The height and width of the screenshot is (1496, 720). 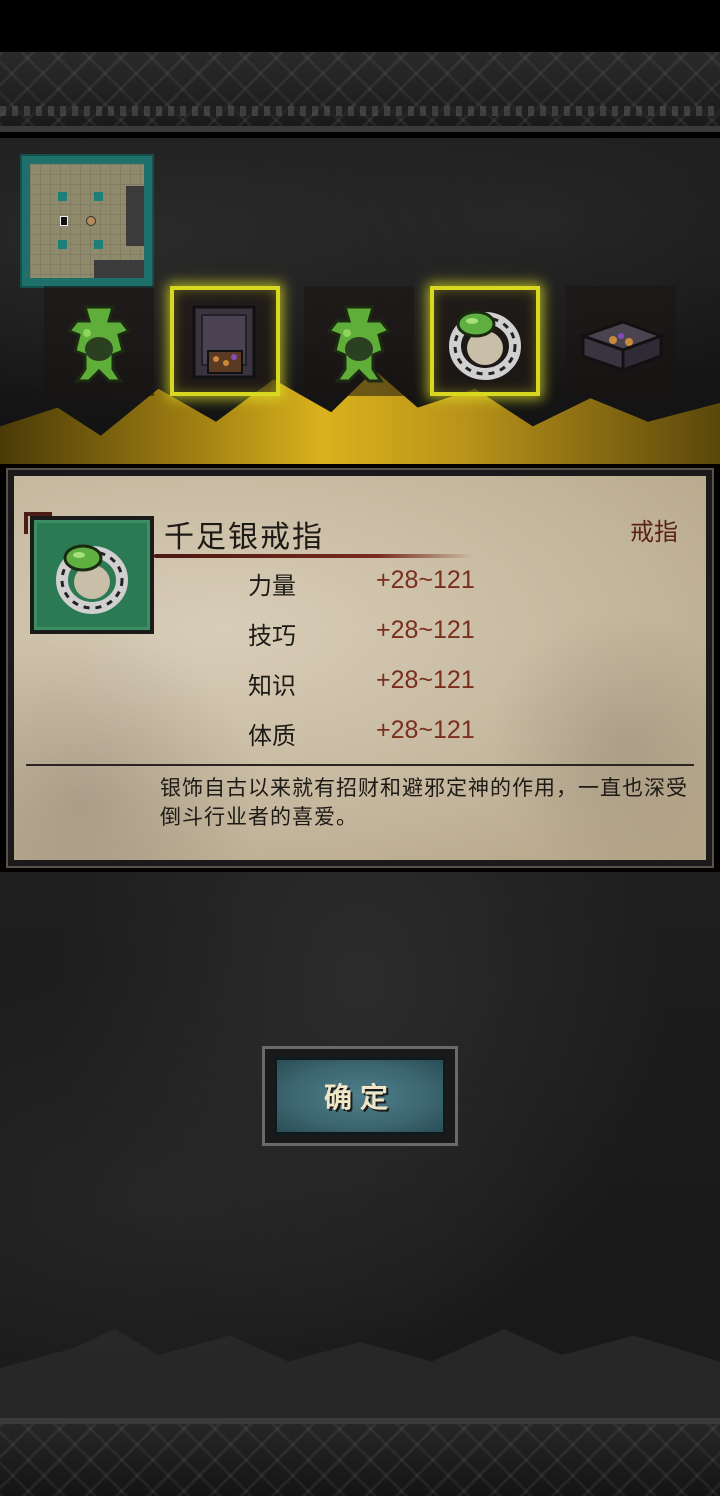 What do you see at coordinates (654, 532) in the screenshot?
I see `item-type: 戒指` at bounding box center [654, 532].